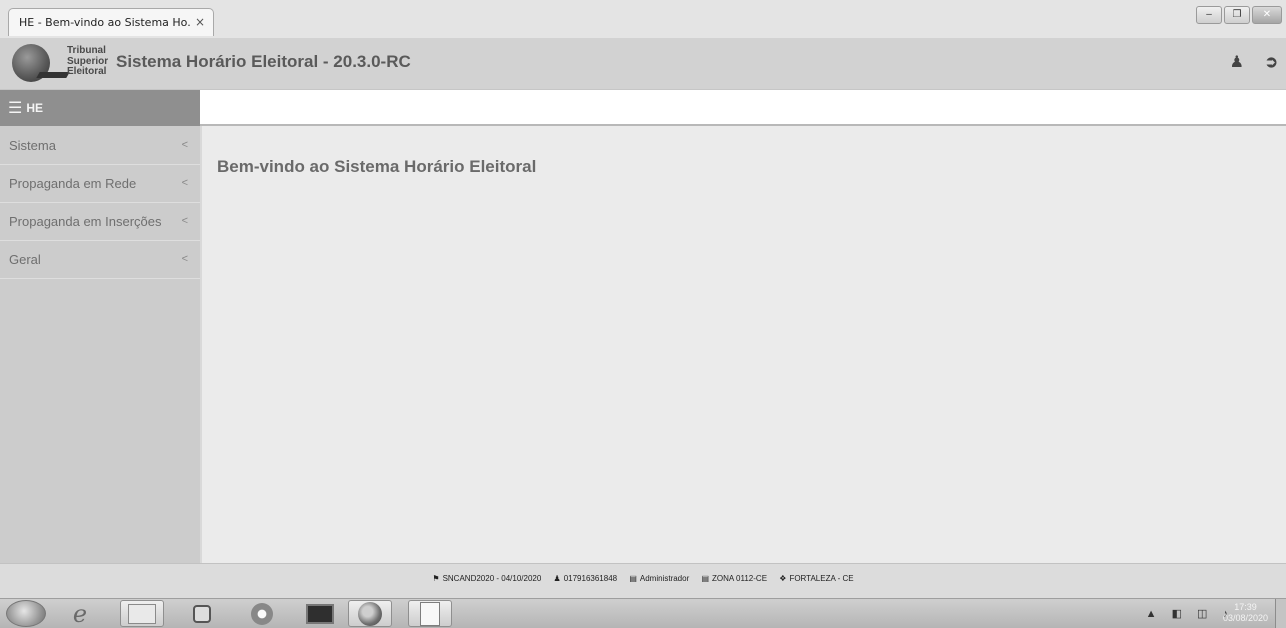 This screenshot has width=1286, height=628. What do you see at coordinates (643, 19) in the screenshot?
I see `browser-chrome: HE - Bem-vindo ao Sistema Ho... × – ❐ ✕` at bounding box center [643, 19].